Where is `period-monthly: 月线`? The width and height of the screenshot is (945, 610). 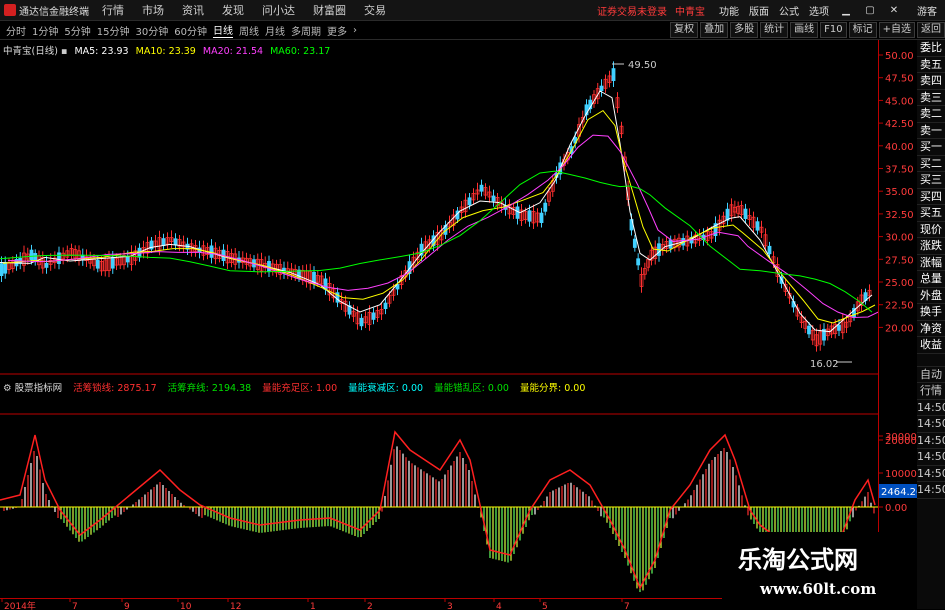
period-monthly: 月线 is located at coordinates (275, 30).